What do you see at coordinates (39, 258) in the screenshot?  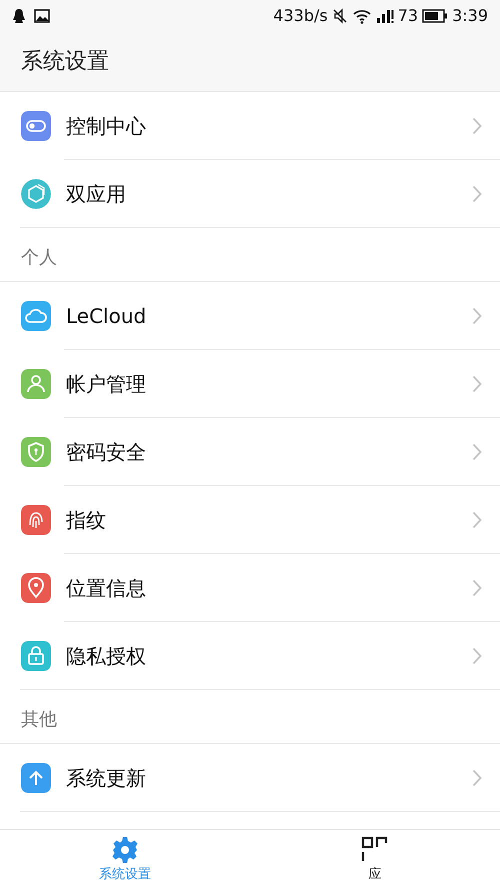 I see `section-title: 个人` at bounding box center [39, 258].